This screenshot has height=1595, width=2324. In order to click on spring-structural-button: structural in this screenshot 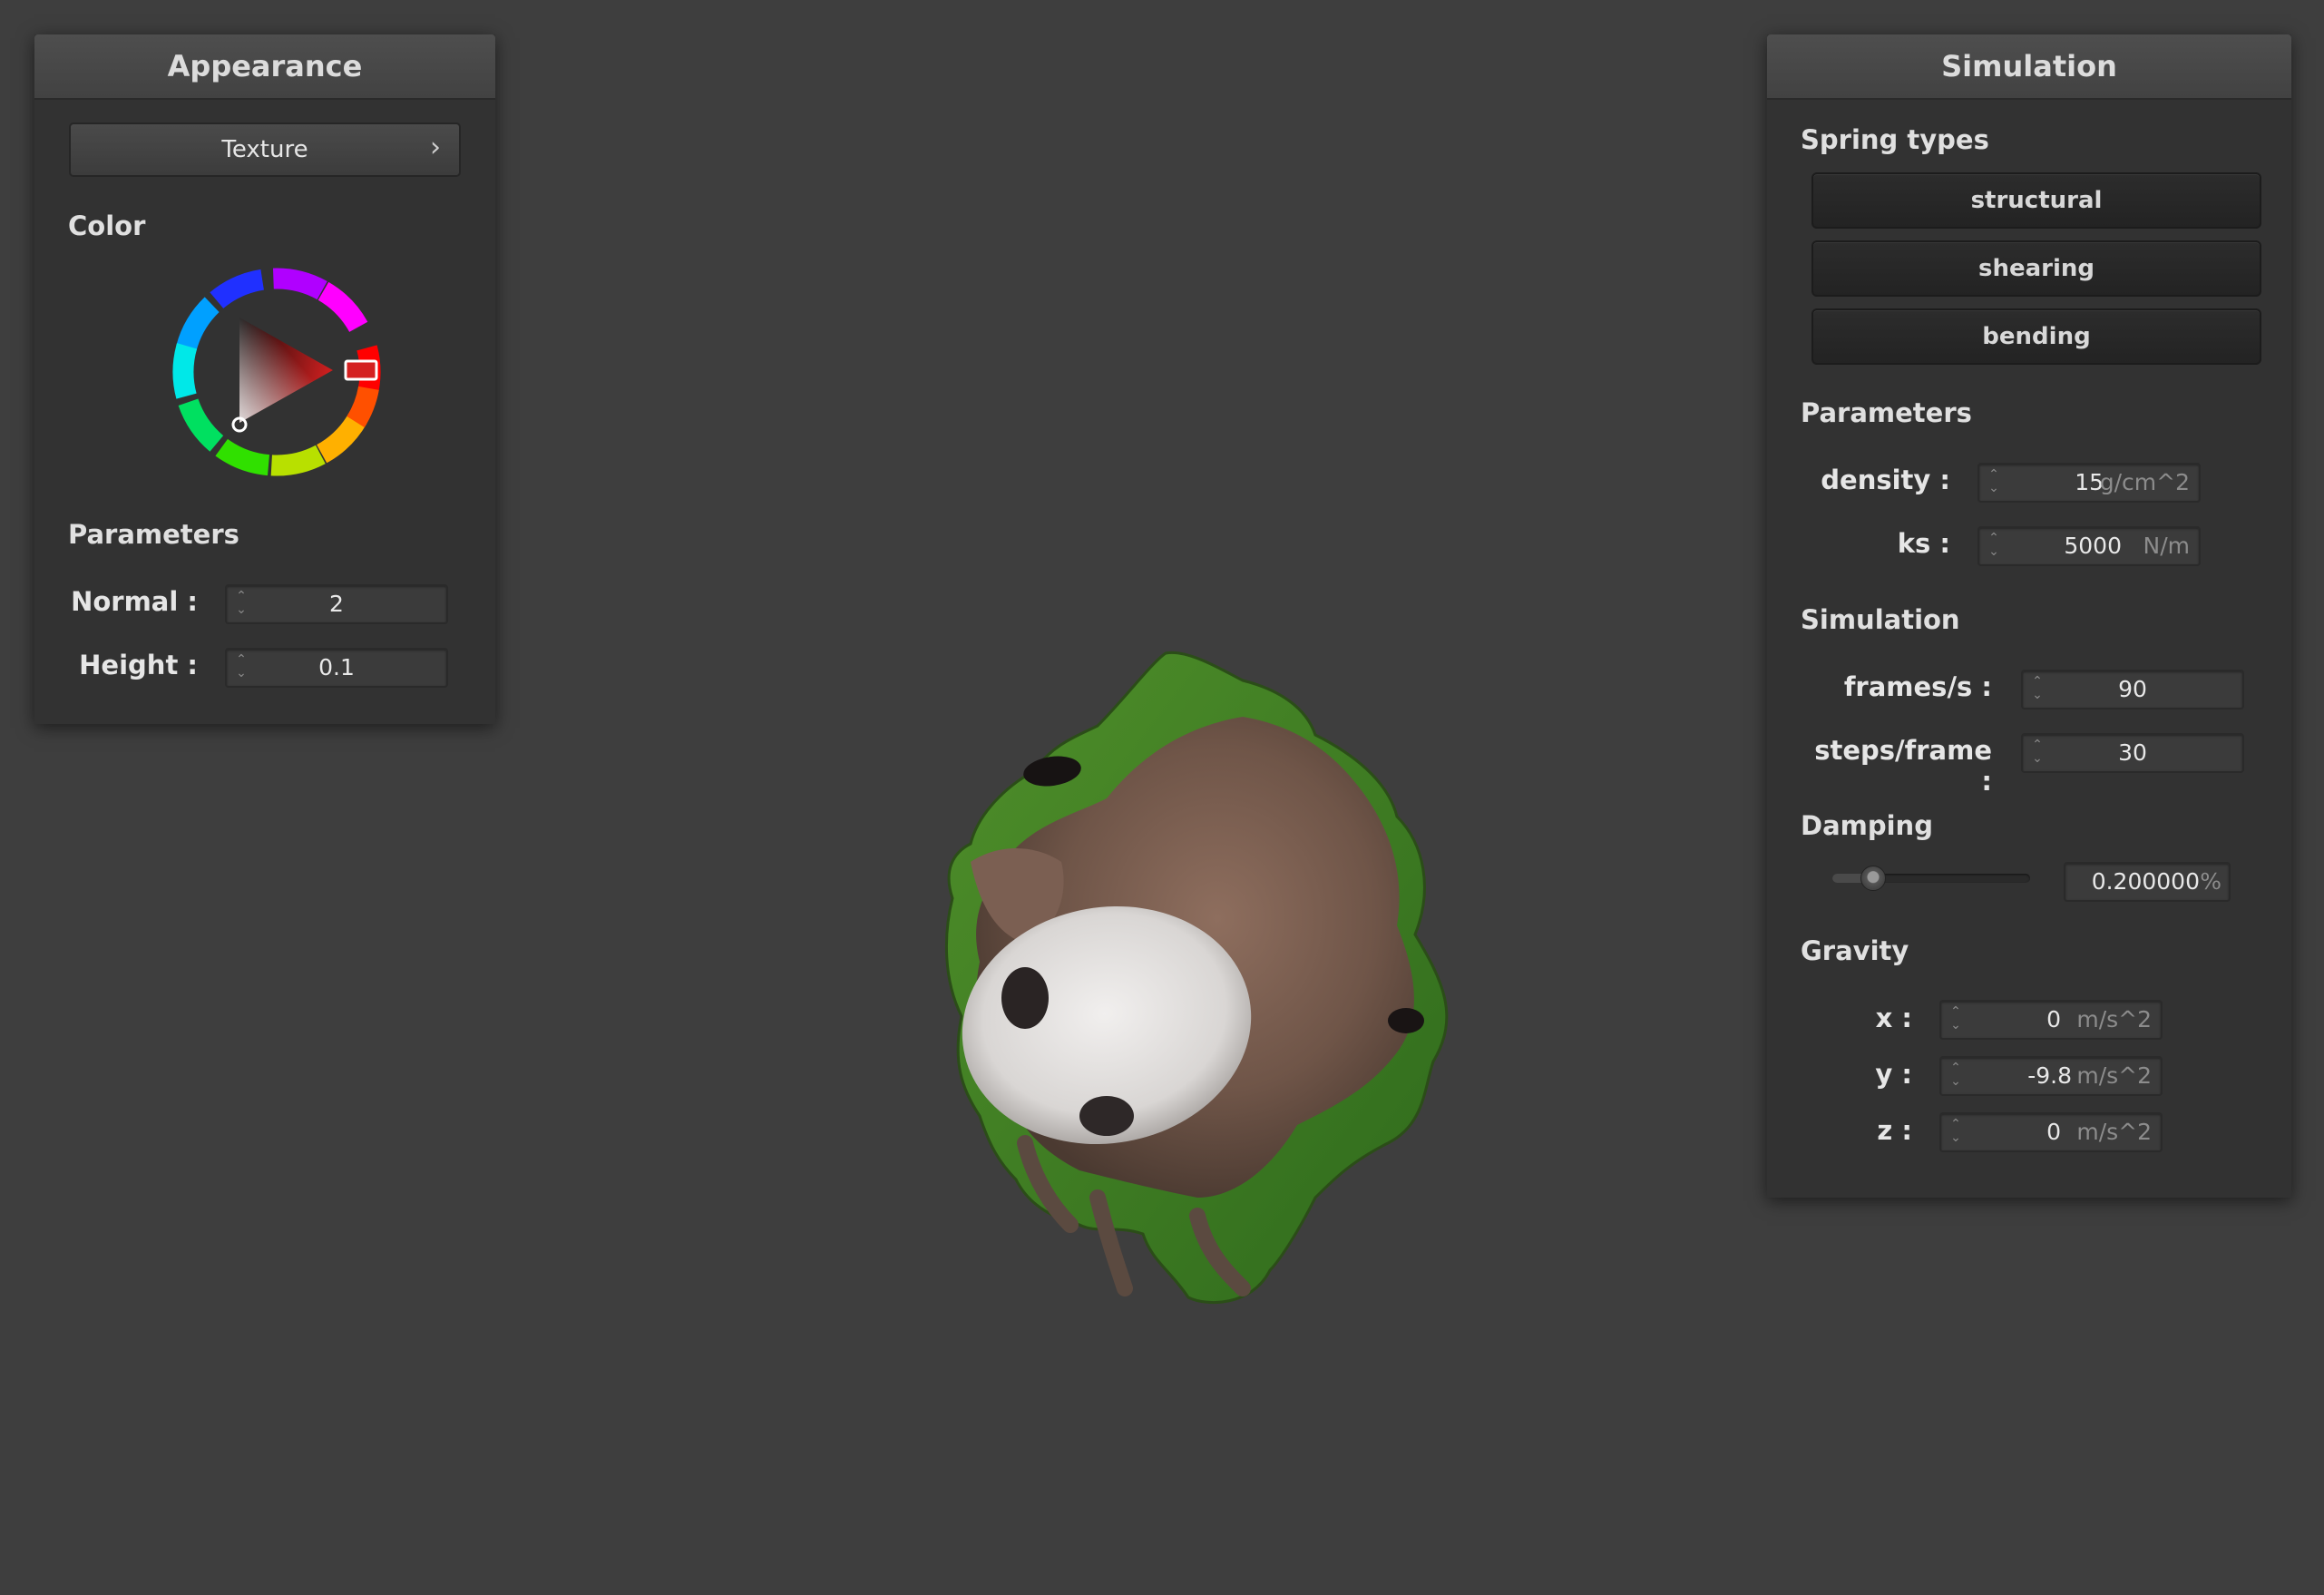, I will do `click(2036, 200)`.